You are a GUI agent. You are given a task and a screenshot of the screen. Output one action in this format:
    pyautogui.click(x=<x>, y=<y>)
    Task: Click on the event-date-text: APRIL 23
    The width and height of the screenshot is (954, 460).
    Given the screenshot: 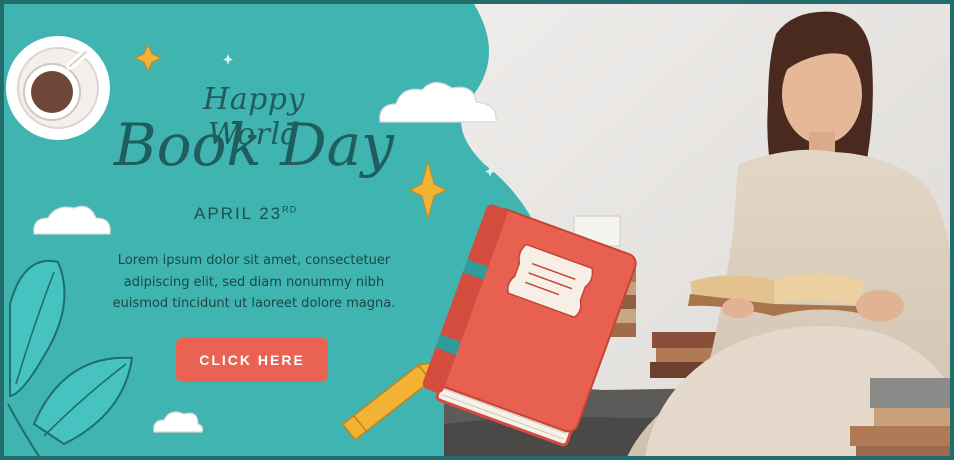 What is the action you would take?
    pyautogui.click(x=238, y=213)
    